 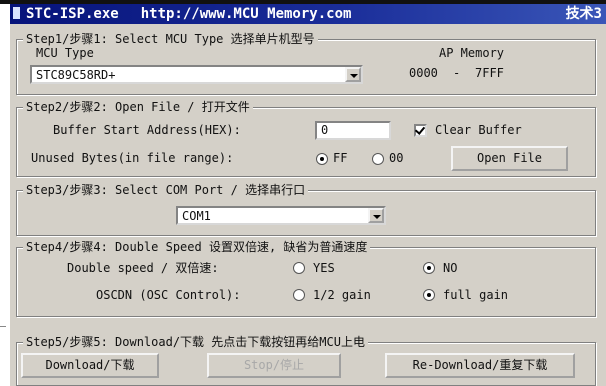 What do you see at coordinates (147, 130) in the screenshot?
I see `buffer-addr-label: Buffer Start Address(HEX):` at bounding box center [147, 130].